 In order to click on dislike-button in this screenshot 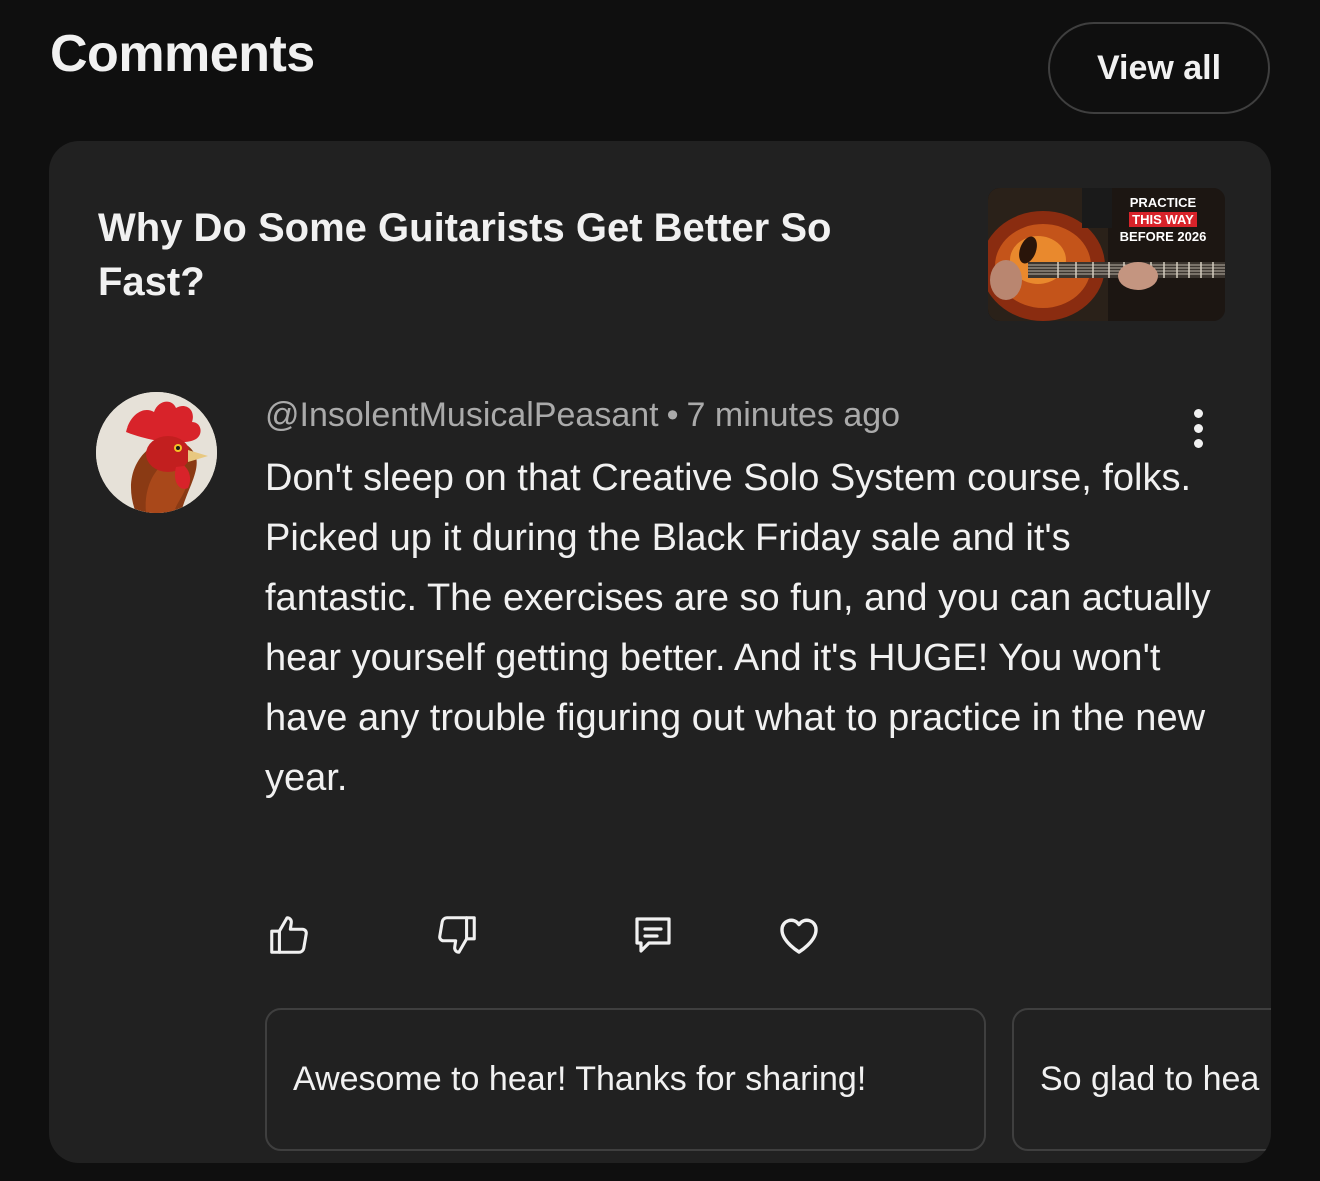, I will do `click(457, 935)`.